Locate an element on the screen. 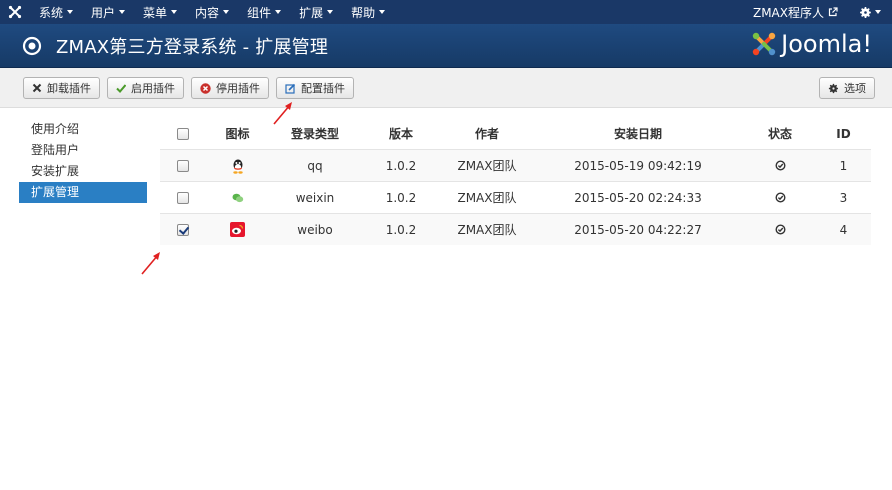 The height and width of the screenshot is (490, 892). login-type: weibo is located at coordinates (315, 229).